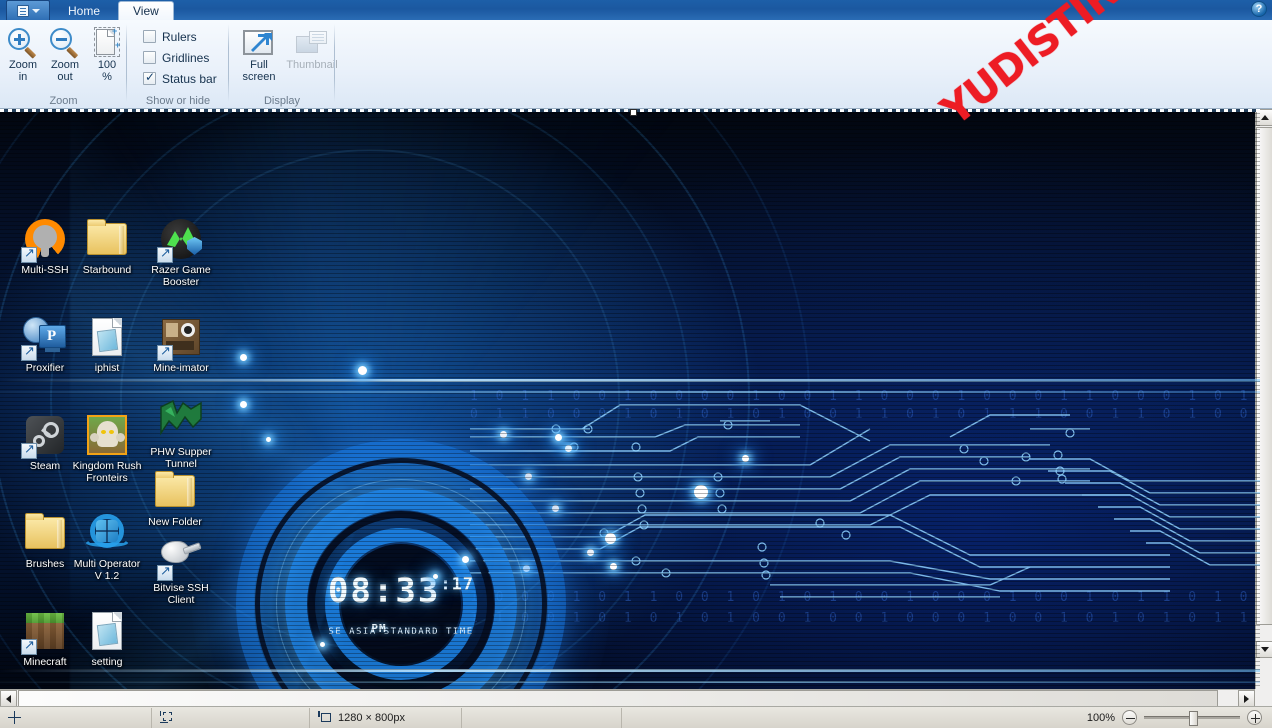 This screenshot has height=728, width=1272. I want to click on proxifier-icon: P, so click(45, 337).